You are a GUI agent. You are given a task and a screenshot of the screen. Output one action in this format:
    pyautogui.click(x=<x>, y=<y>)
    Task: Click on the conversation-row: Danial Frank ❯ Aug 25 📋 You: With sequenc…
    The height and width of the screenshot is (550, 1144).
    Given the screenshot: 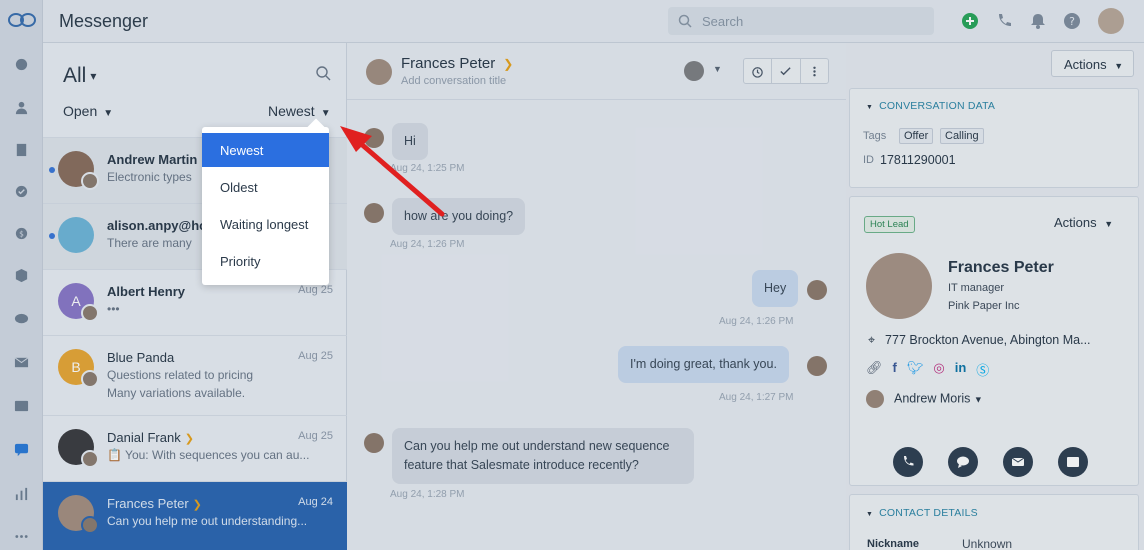 What is the action you would take?
    pyautogui.click(x=195, y=448)
    